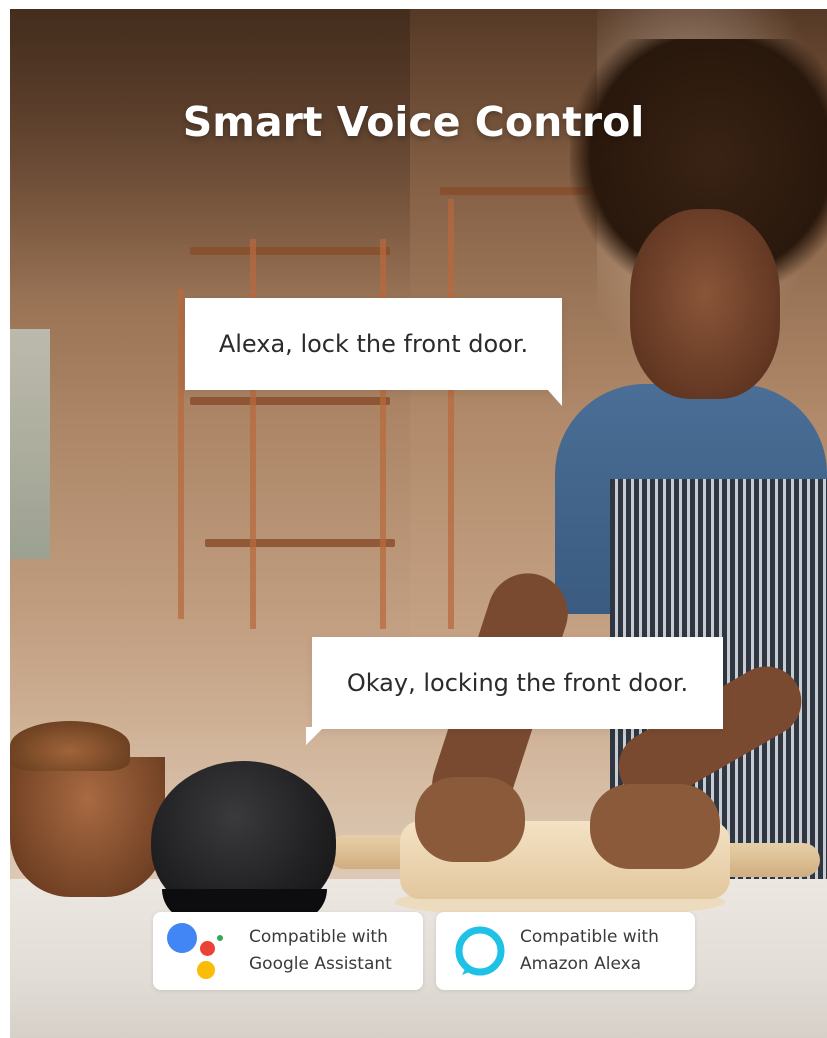 Image resolution: width=827 pixels, height=1038 pixels. I want to click on speech-bubble-assistant-text: Okay, locking the front door., so click(517, 683).